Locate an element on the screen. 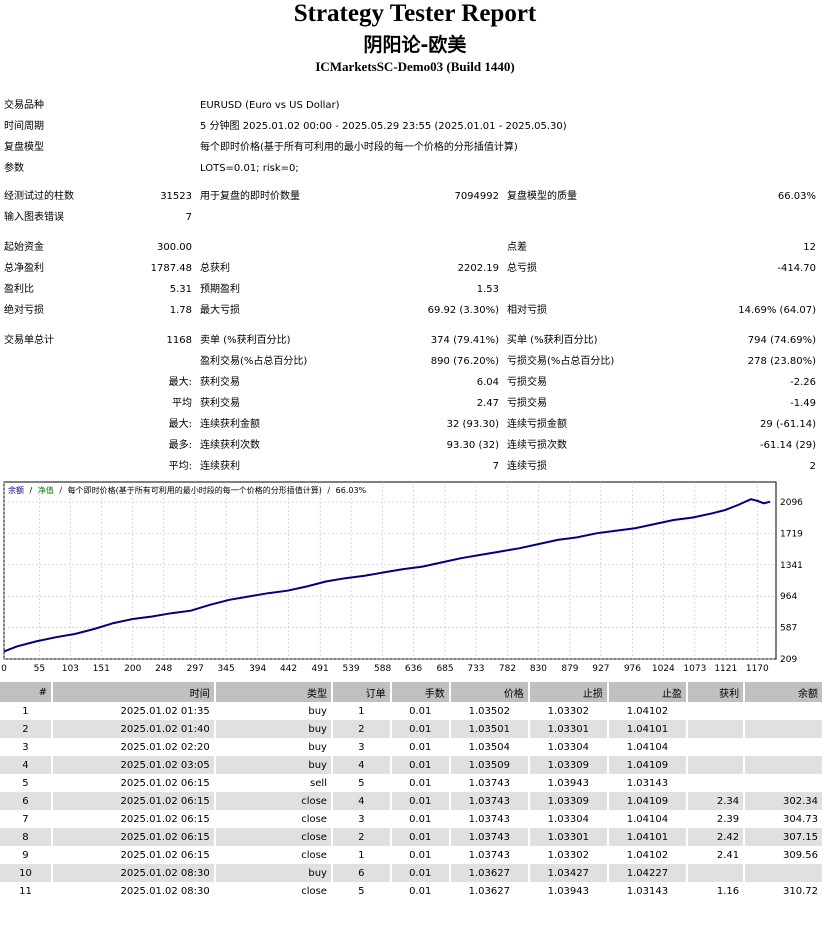  model-value: 每个即时价格(基于所有可利用的最小时段的每一个价格的分形插值计算) is located at coordinates (359, 147).